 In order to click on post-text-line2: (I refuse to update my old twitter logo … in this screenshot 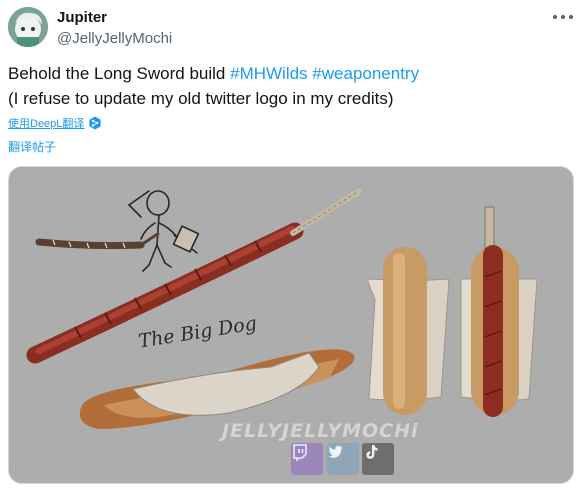, I will do `click(201, 98)`.